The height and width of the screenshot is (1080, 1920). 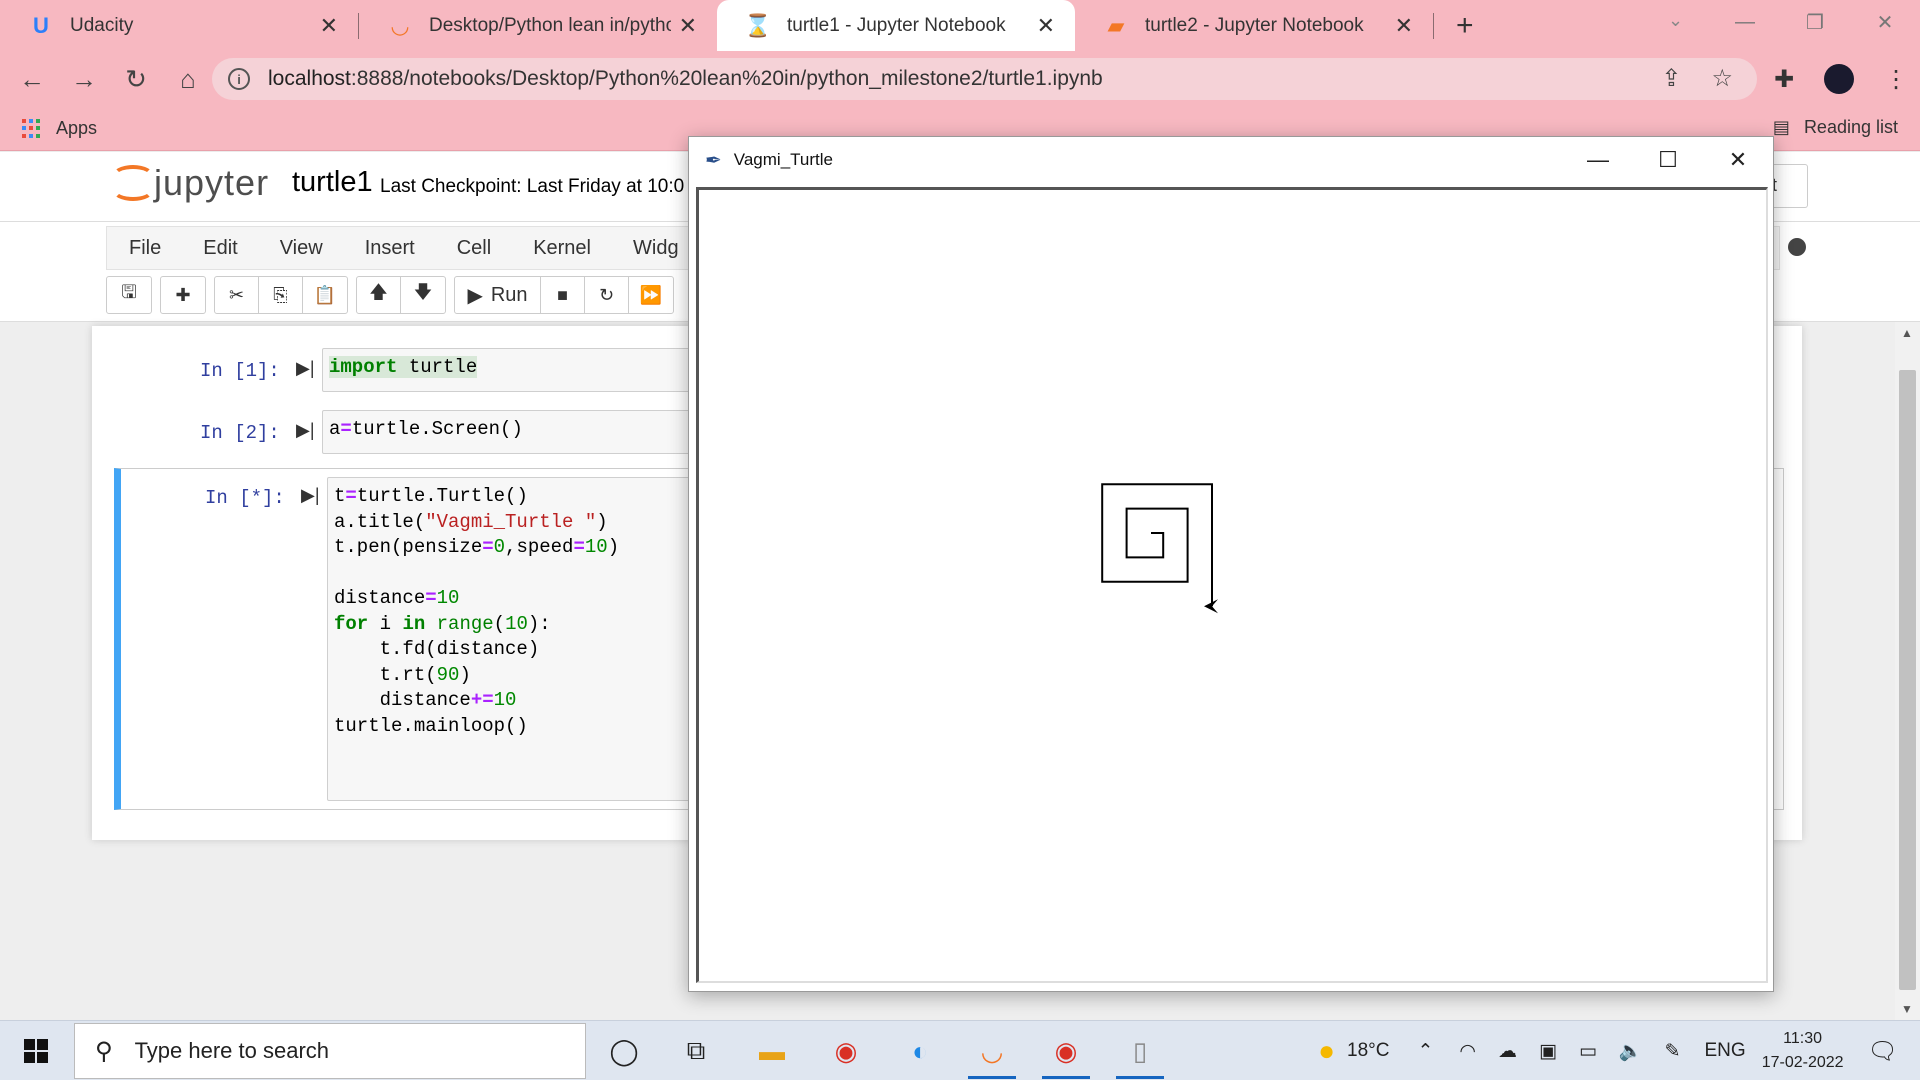 I want to click on task-view-icon: ⧉, so click(x=696, y=1051).